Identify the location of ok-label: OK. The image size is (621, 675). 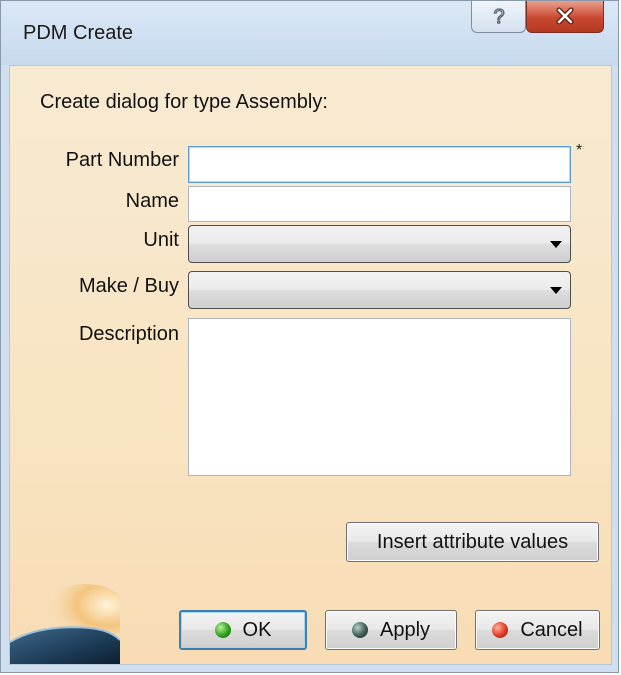
(257, 629).